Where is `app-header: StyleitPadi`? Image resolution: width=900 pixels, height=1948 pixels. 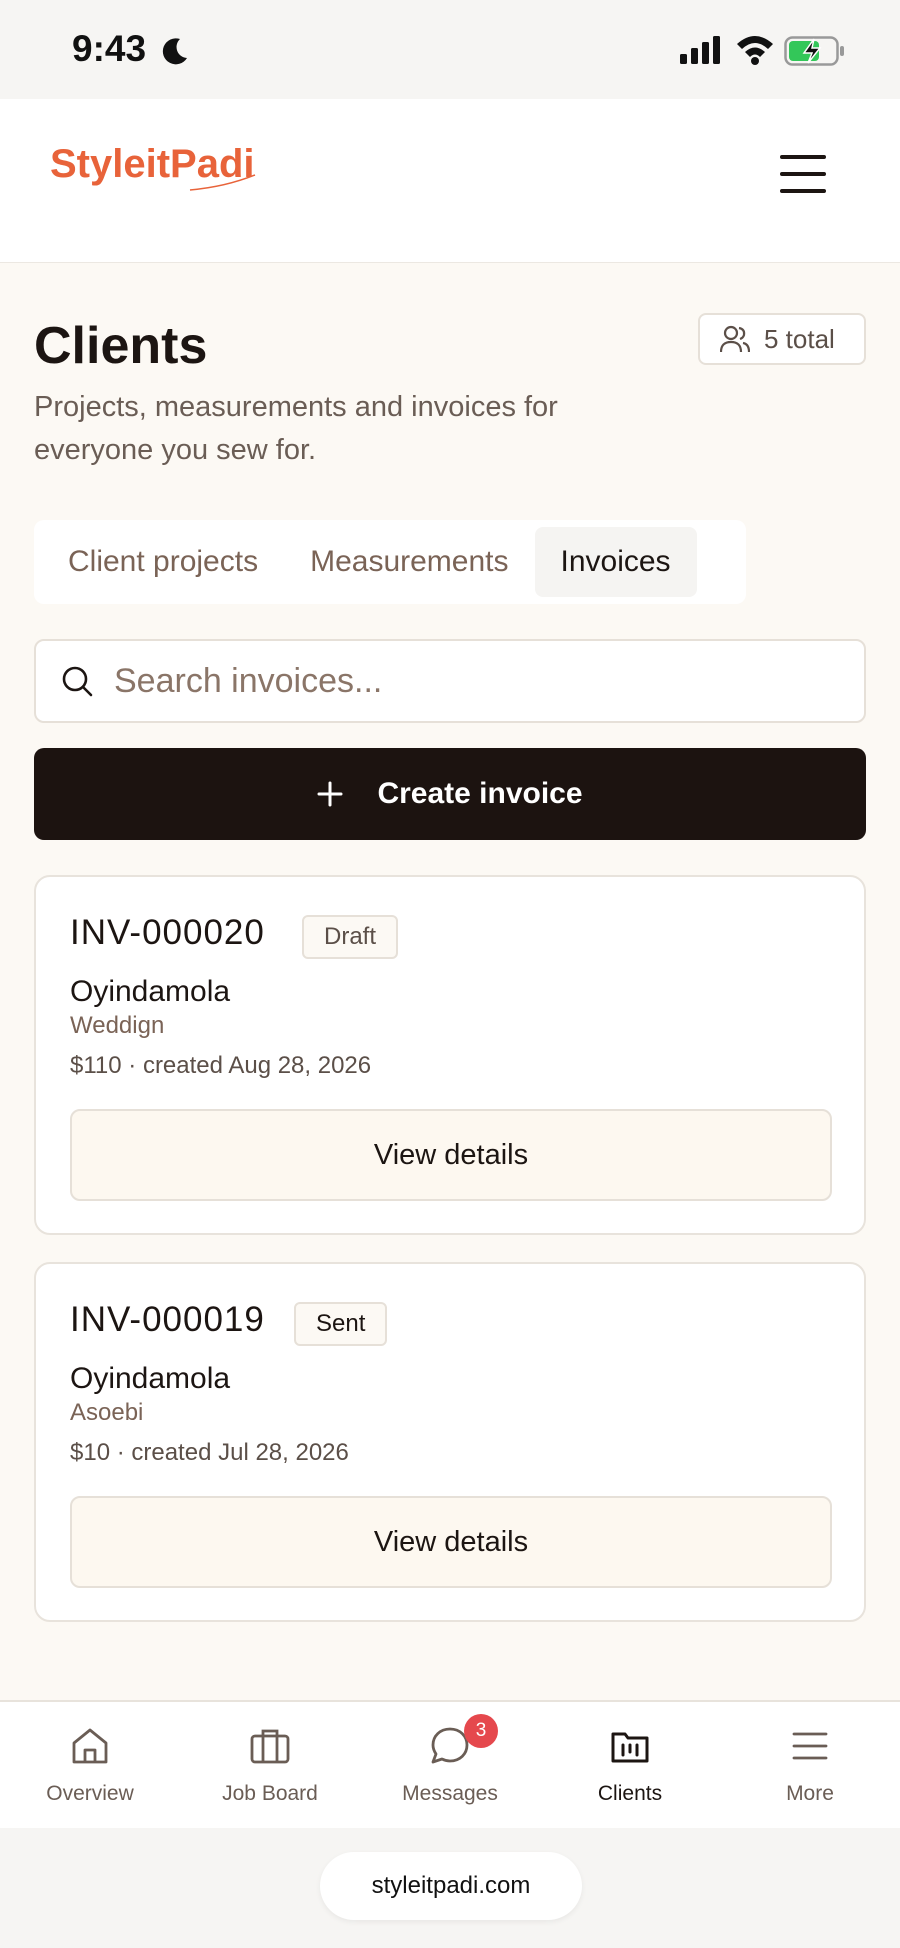
app-header: StyleitPadi is located at coordinates (450, 181).